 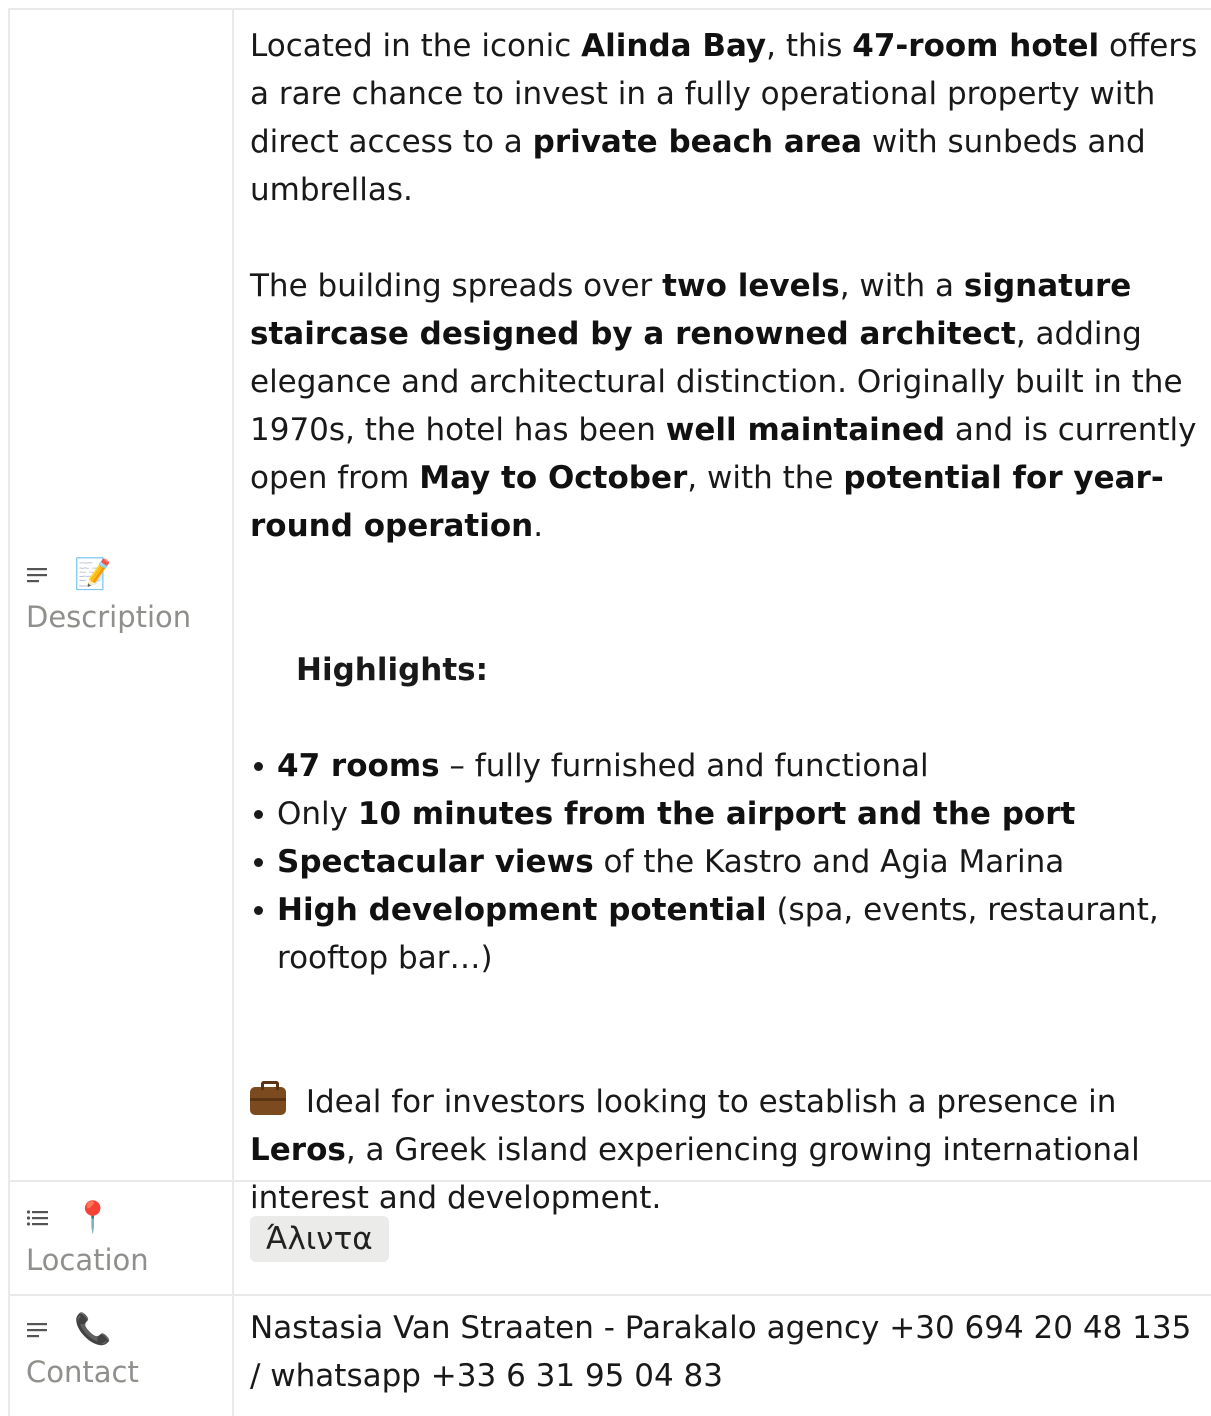 I want to click on property-label: Contact, so click(x=82, y=1372).